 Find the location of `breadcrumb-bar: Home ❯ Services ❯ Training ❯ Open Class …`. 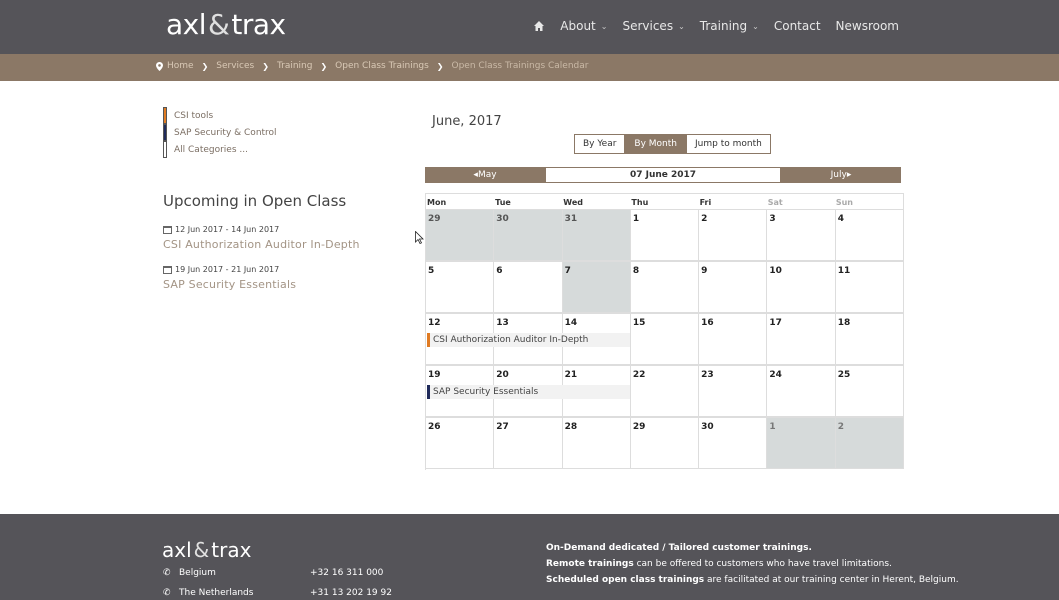

breadcrumb-bar: Home ❯ Services ❯ Training ❯ Open Class … is located at coordinates (529, 67).